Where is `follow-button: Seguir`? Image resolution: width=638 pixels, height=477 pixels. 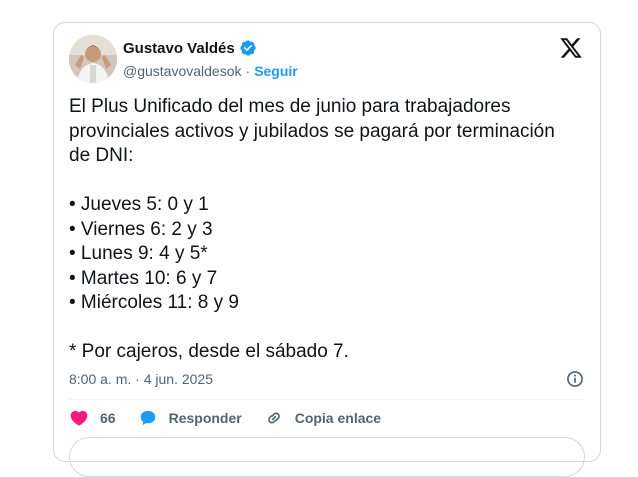 follow-button: Seguir is located at coordinates (276, 71).